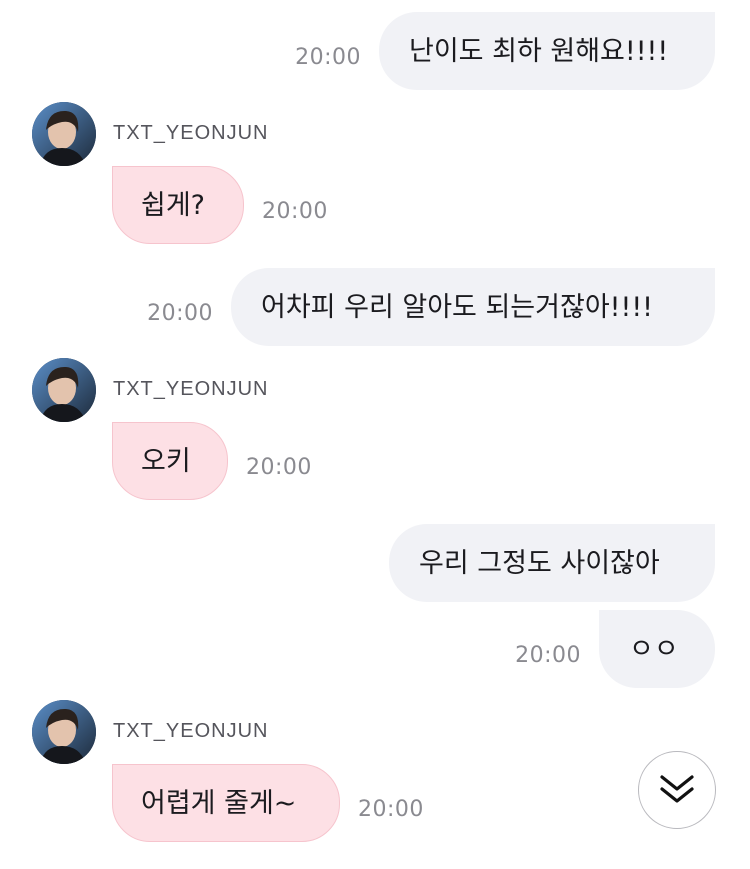  I want to click on message-row-outgoing: 20:00 난이도 최하 원해요!!!!, so click(505, 51).